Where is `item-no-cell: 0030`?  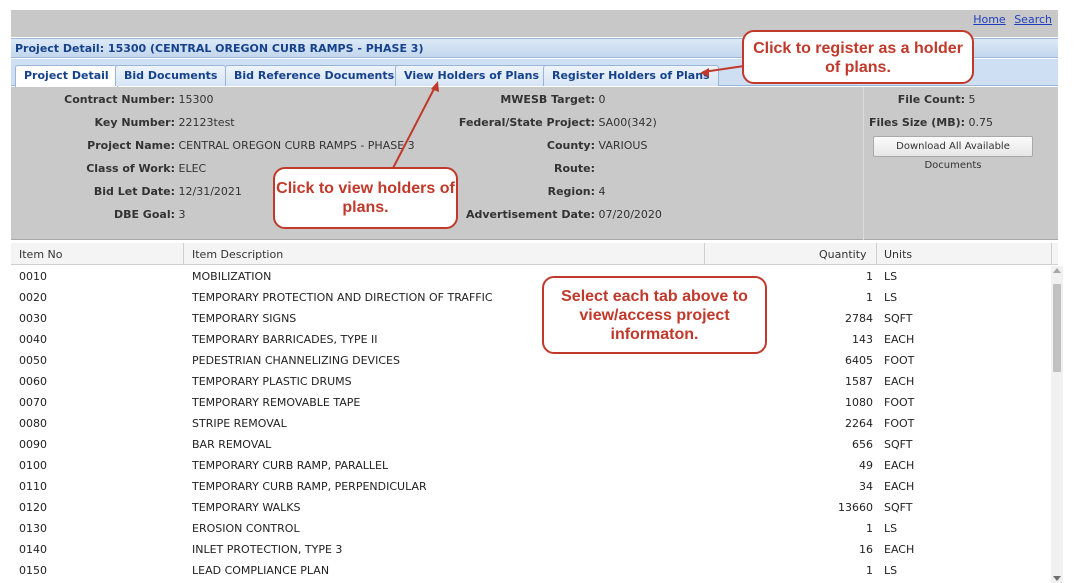
item-no-cell: 0030 is located at coordinates (33, 318).